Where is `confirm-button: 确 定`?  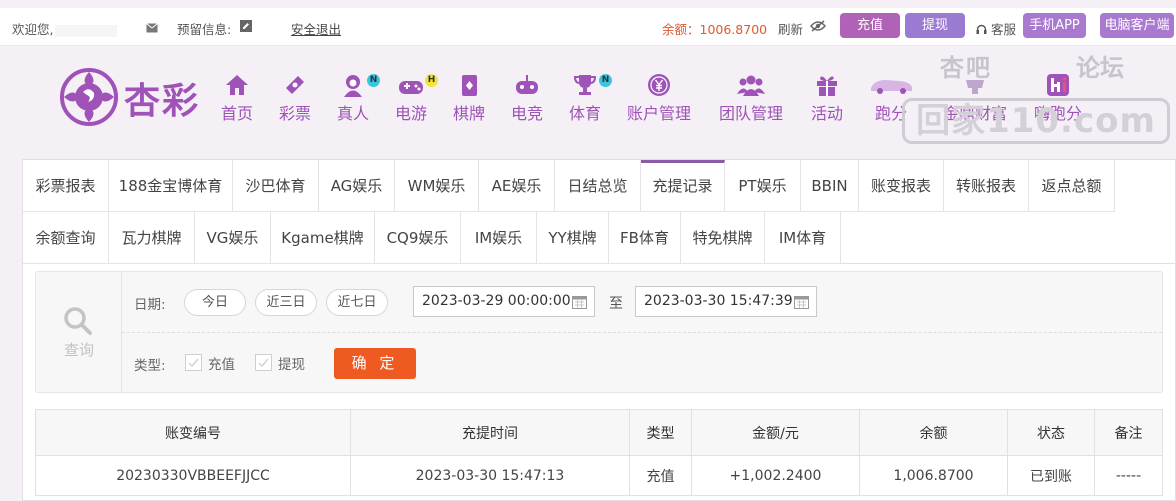
confirm-button: 确 定 is located at coordinates (375, 363).